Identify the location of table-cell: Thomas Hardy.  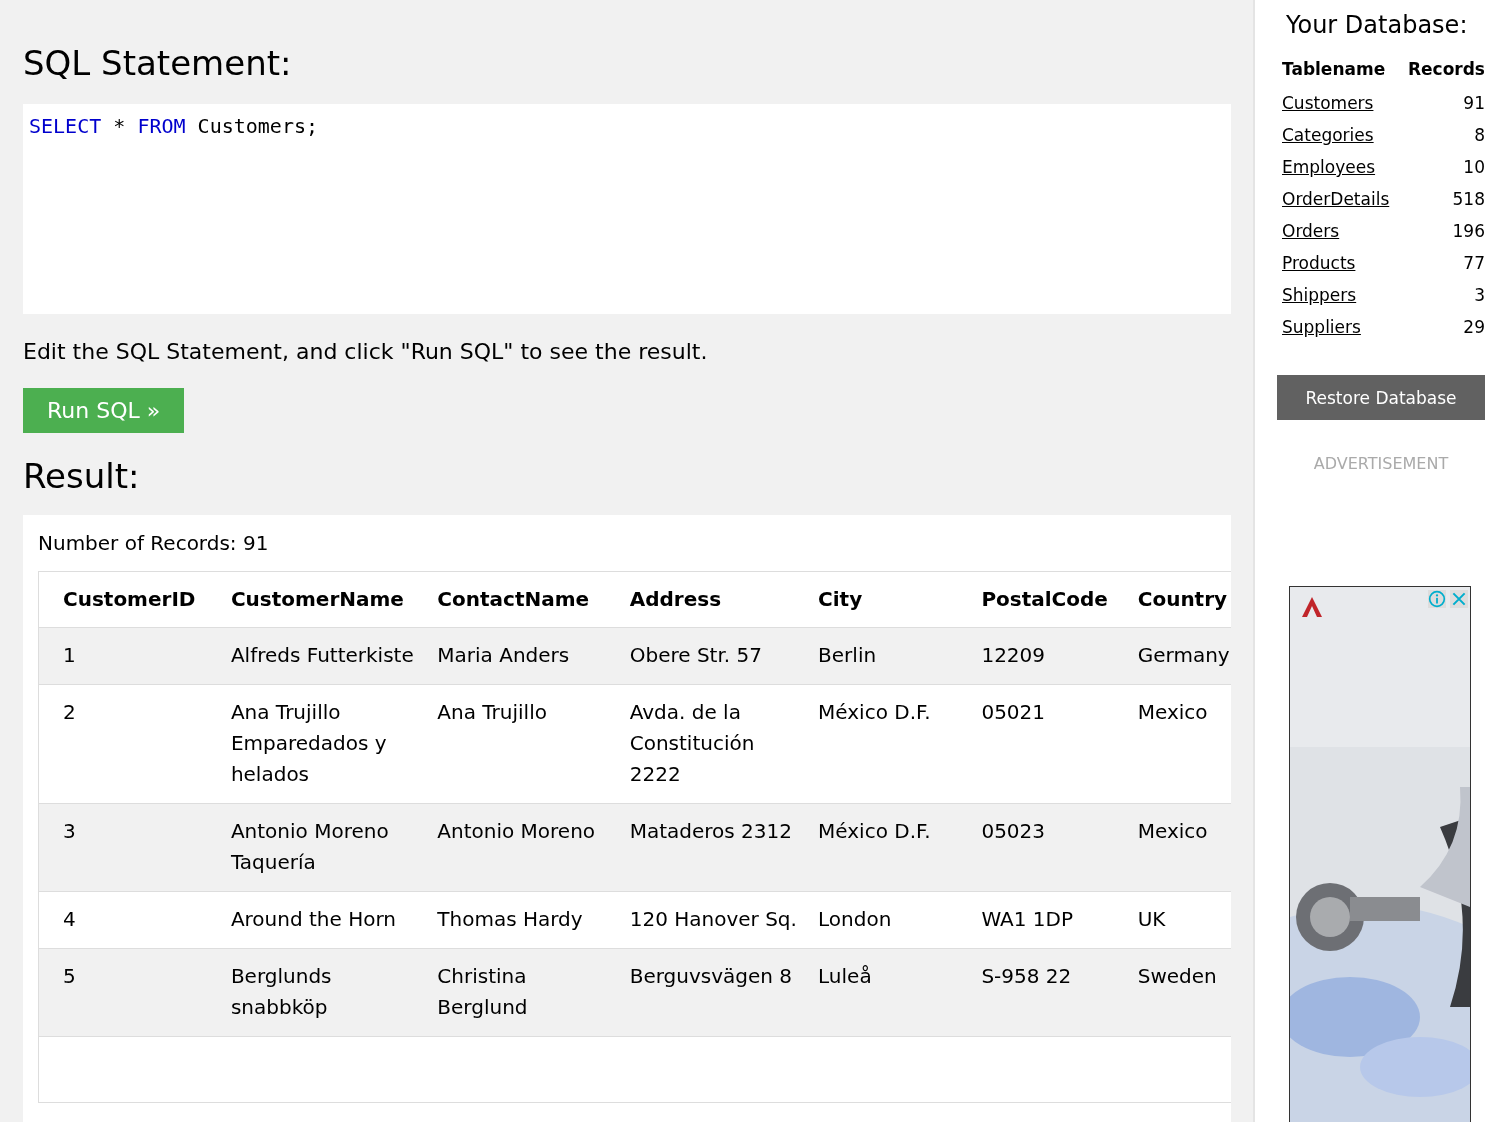
(510, 918).